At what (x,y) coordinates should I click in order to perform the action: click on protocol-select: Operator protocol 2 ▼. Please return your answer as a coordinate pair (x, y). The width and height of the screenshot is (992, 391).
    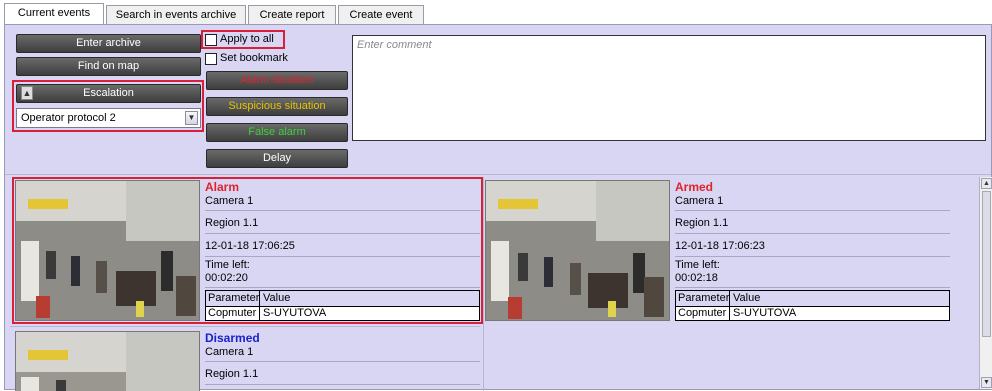
    Looking at the image, I should click on (108, 118).